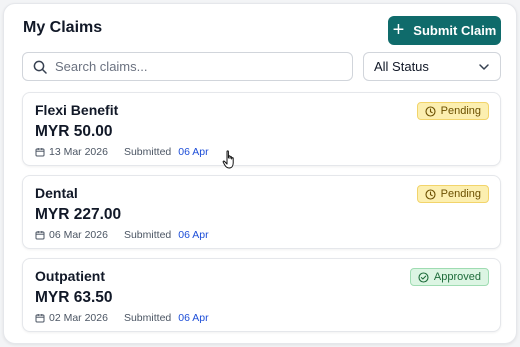 The height and width of the screenshot is (347, 520). I want to click on status-filter-select: All Status, so click(432, 66).